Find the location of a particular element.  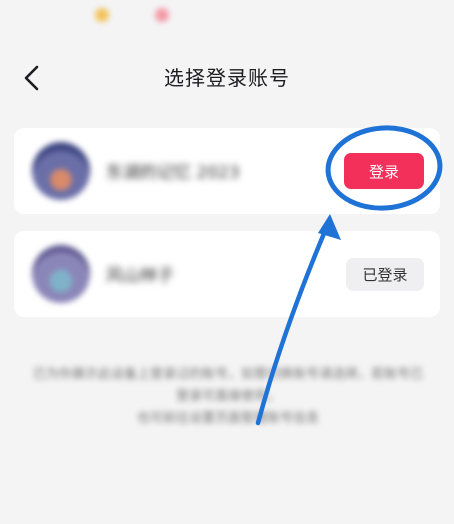

account-name: 东湖的记忆 2023 is located at coordinates (173, 173).